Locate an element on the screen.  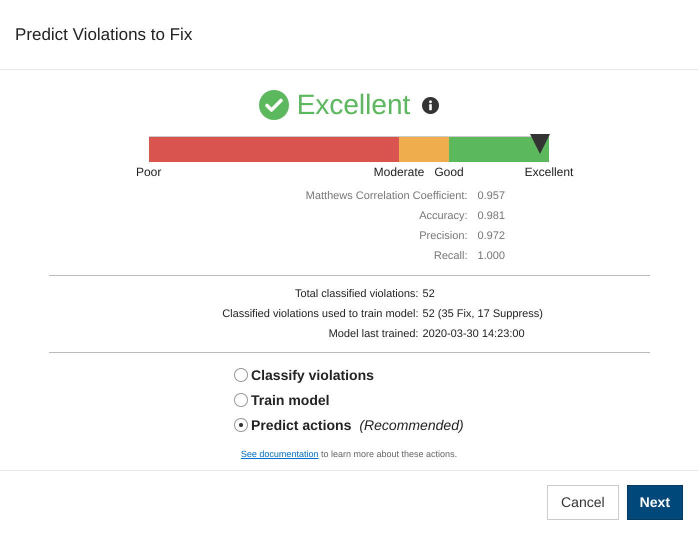
metric-value: 1.000 is located at coordinates (492, 256).